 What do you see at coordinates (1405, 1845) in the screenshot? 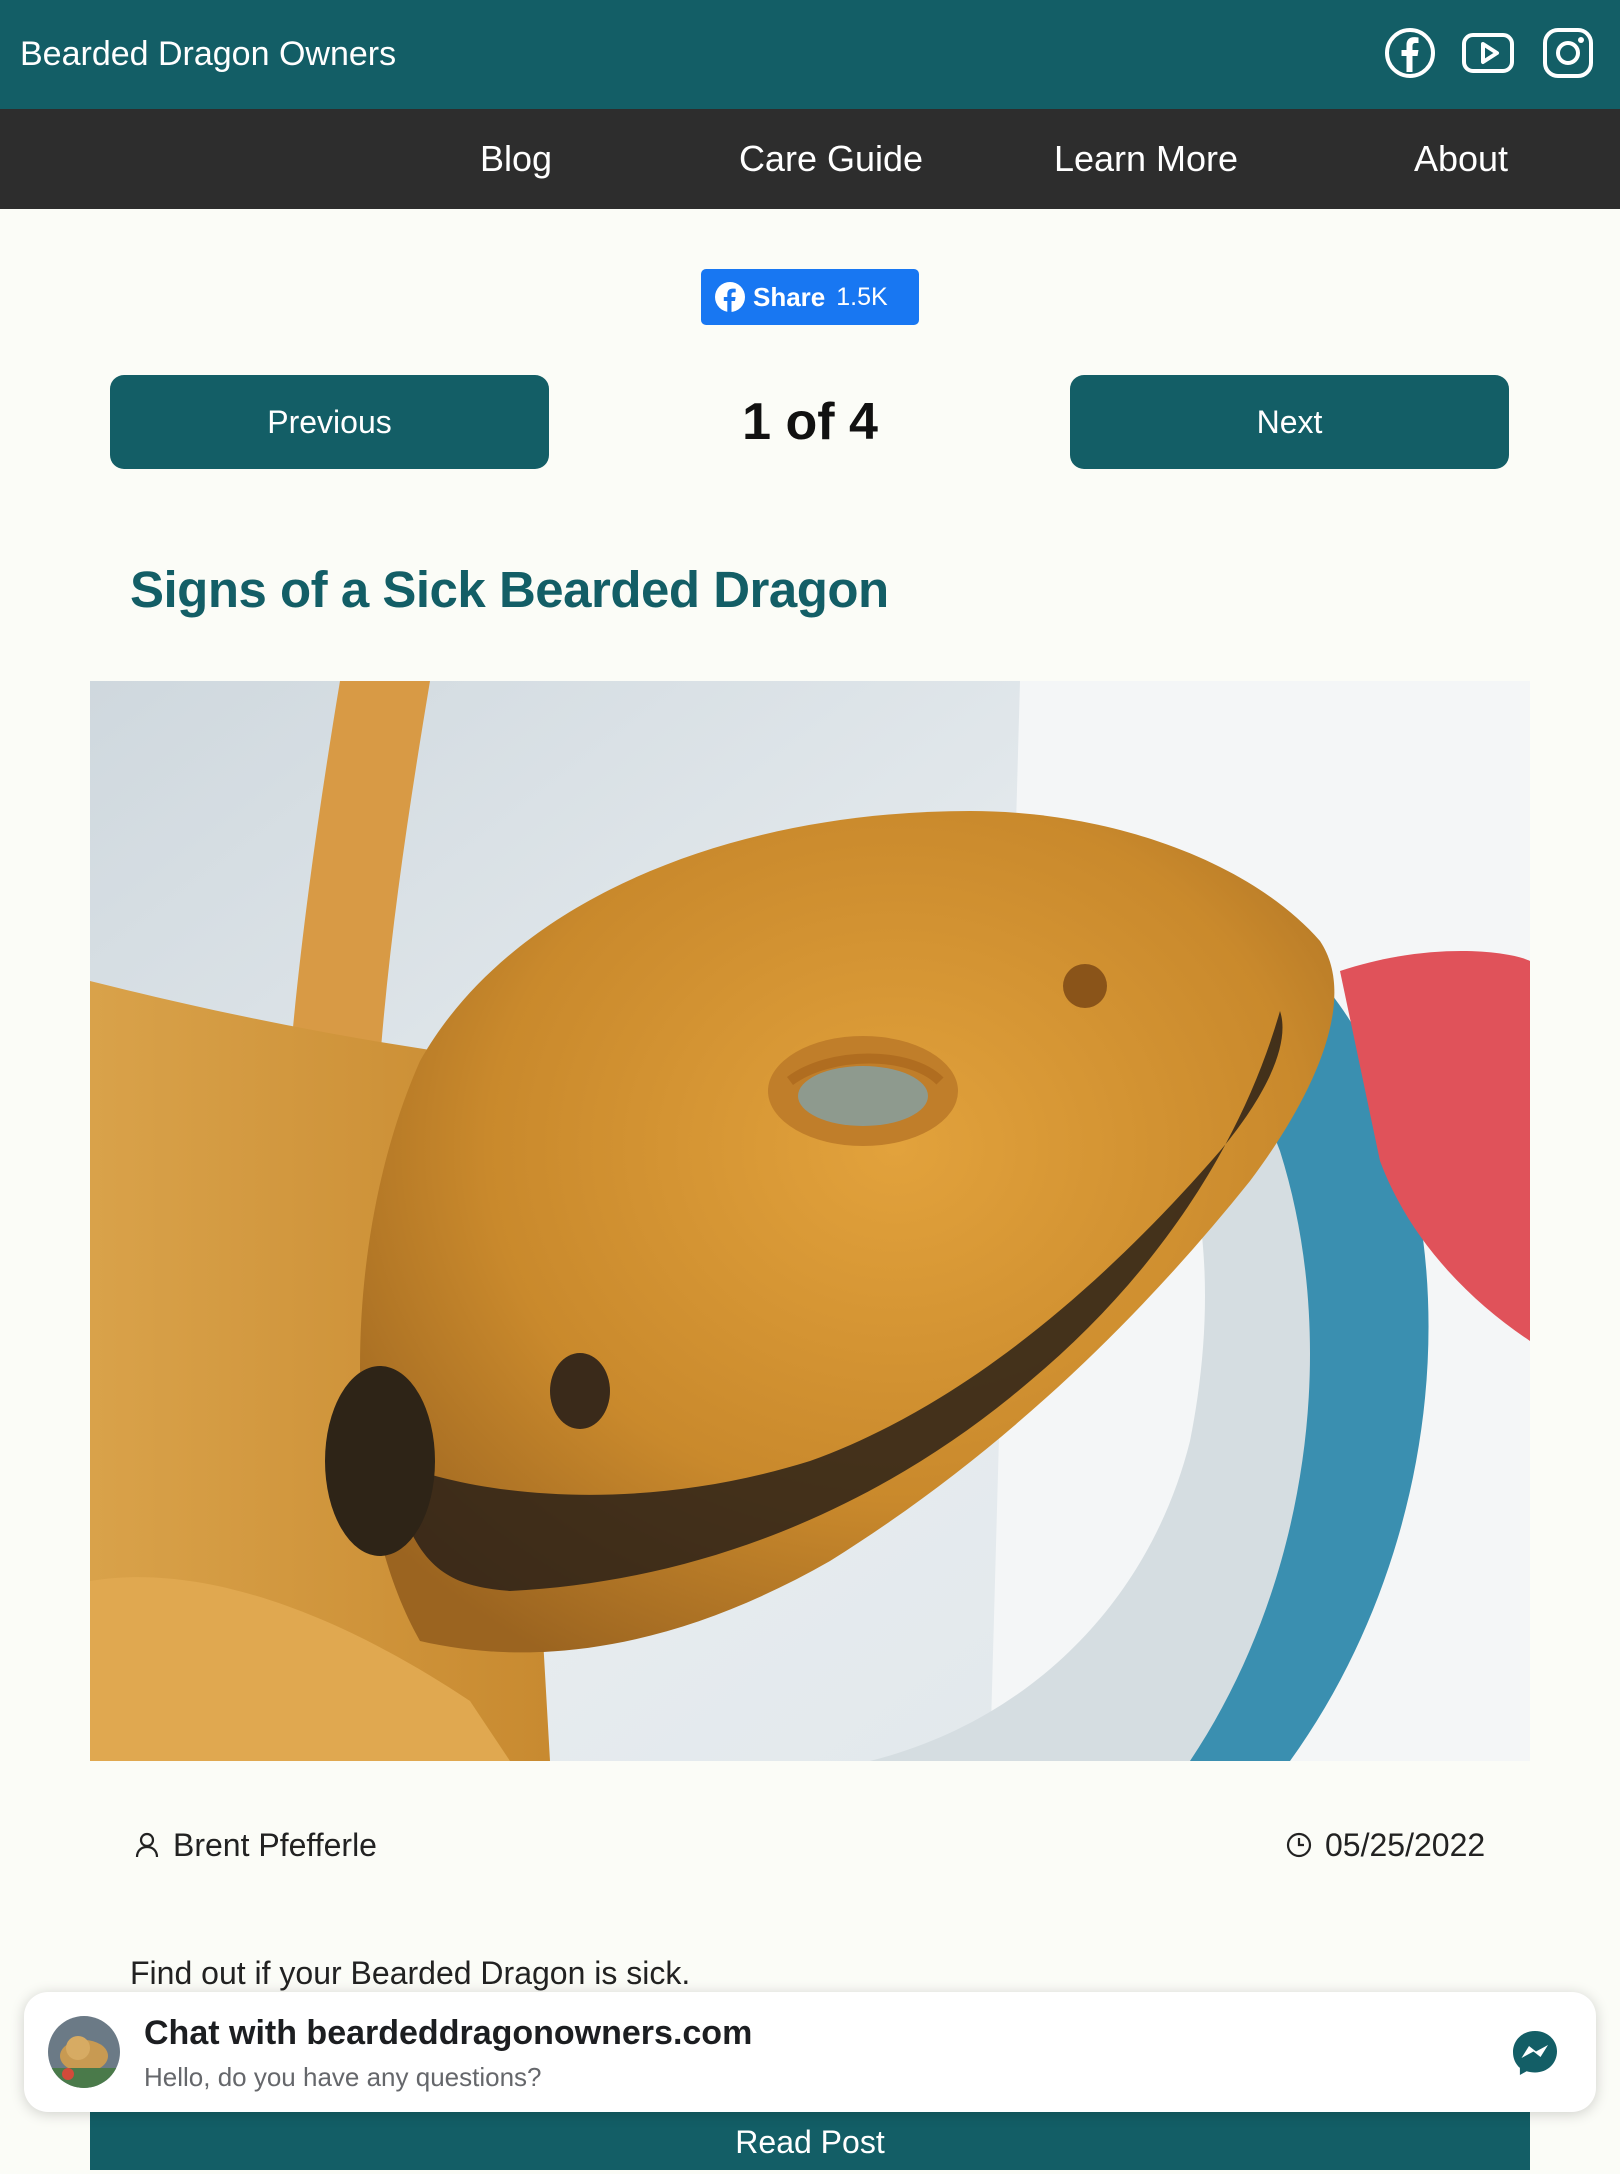
I see `date-text: 05/25/2022` at bounding box center [1405, 1845].